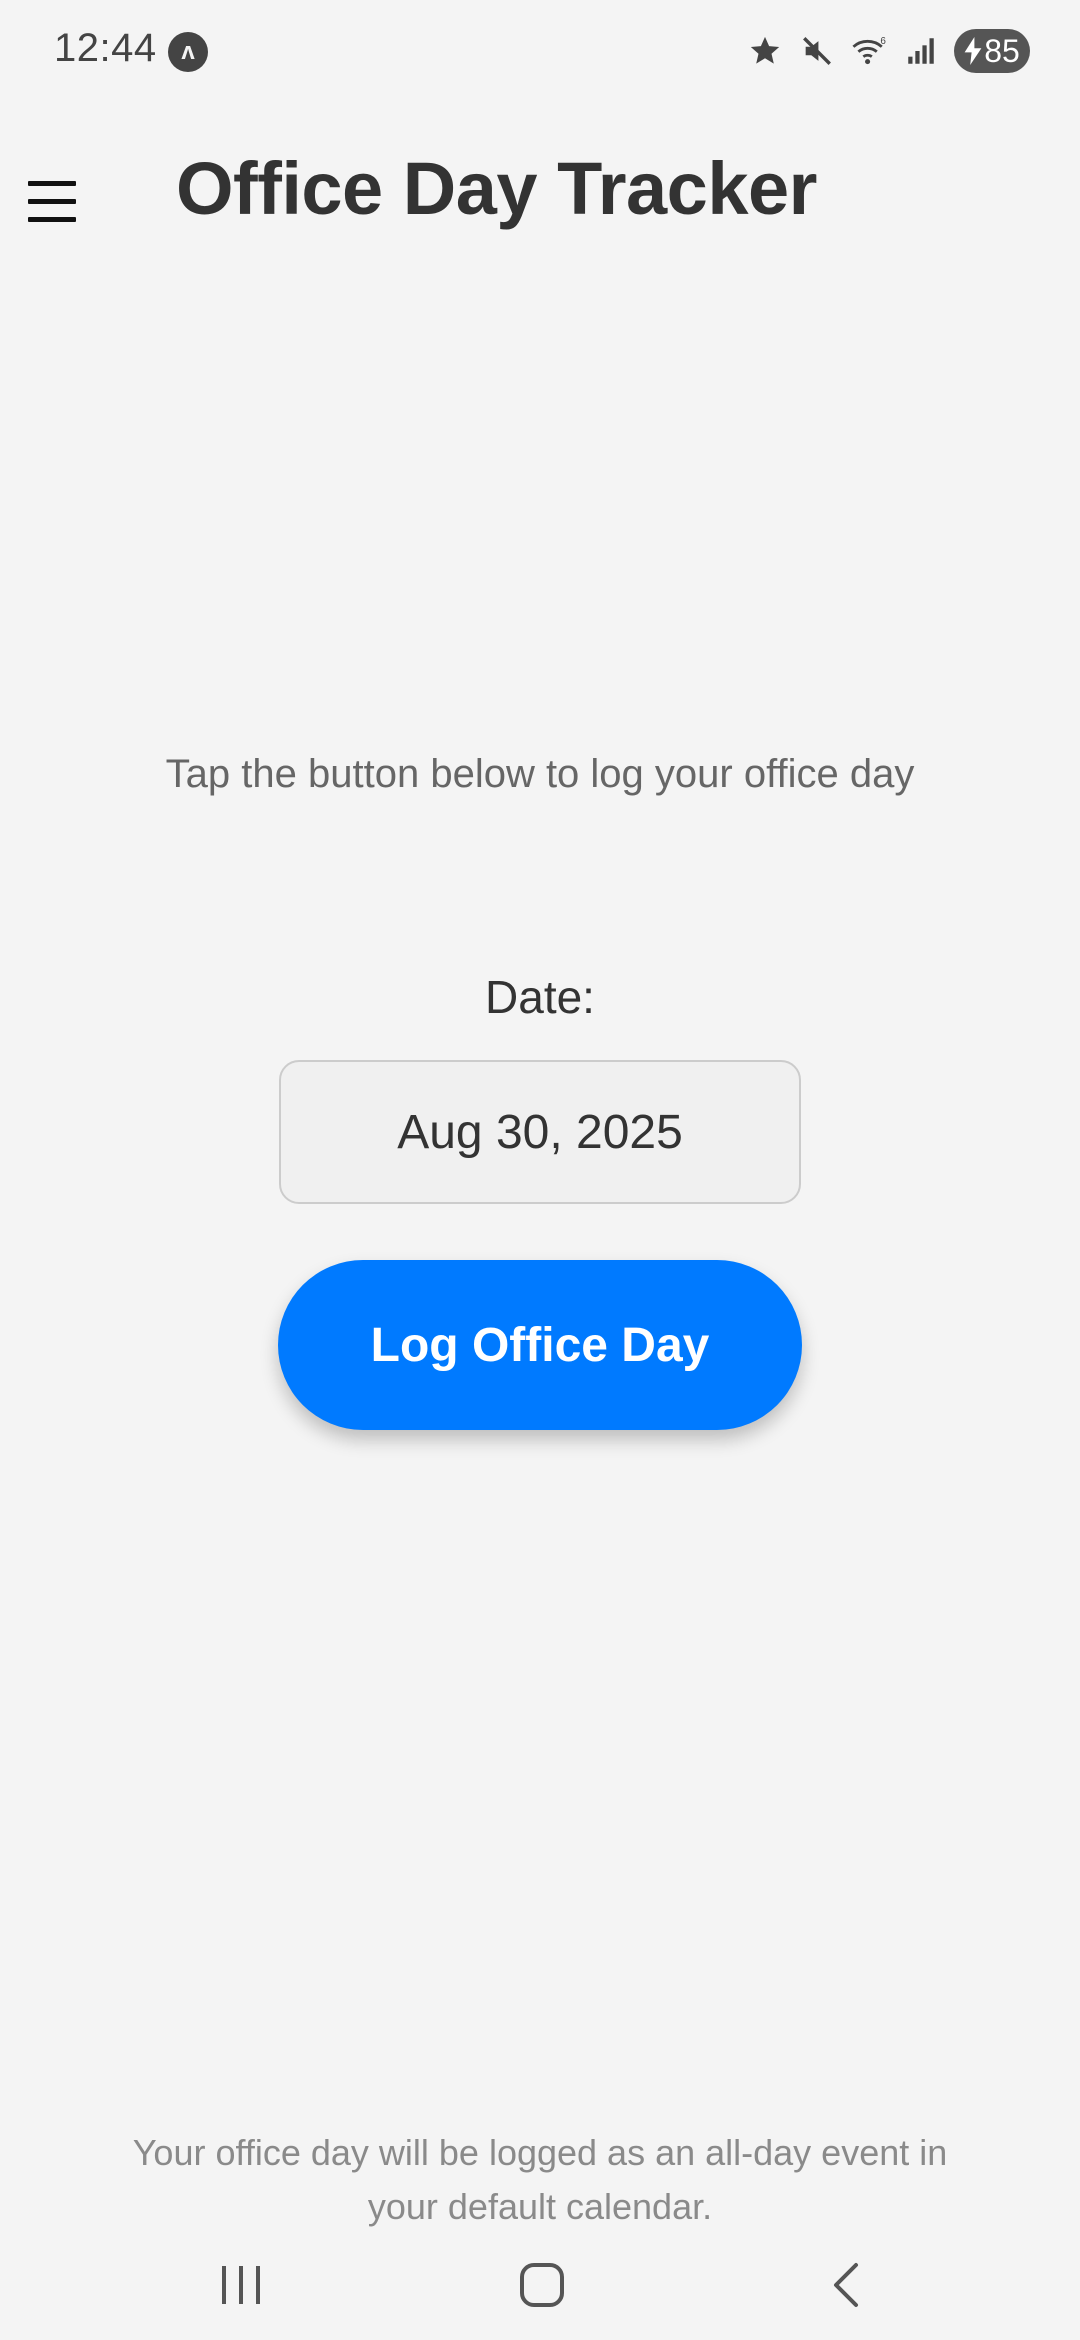 This screenshot has width=1080, height=2340. I want to click on home-icon, so click(542, 2285).